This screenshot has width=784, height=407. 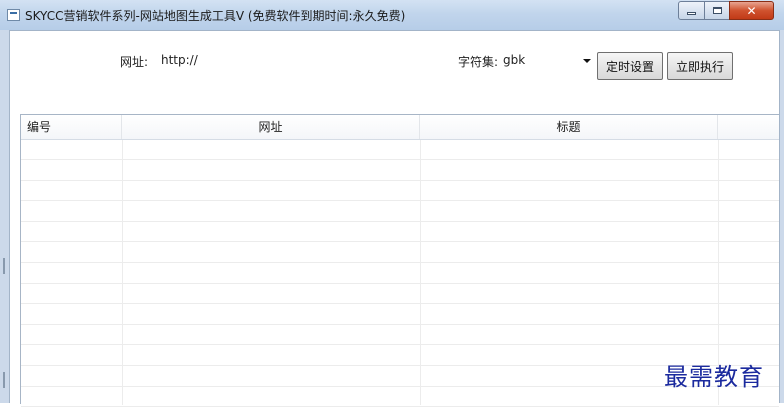 I want to click on close-button: ✕, so click(x=751, y=10).